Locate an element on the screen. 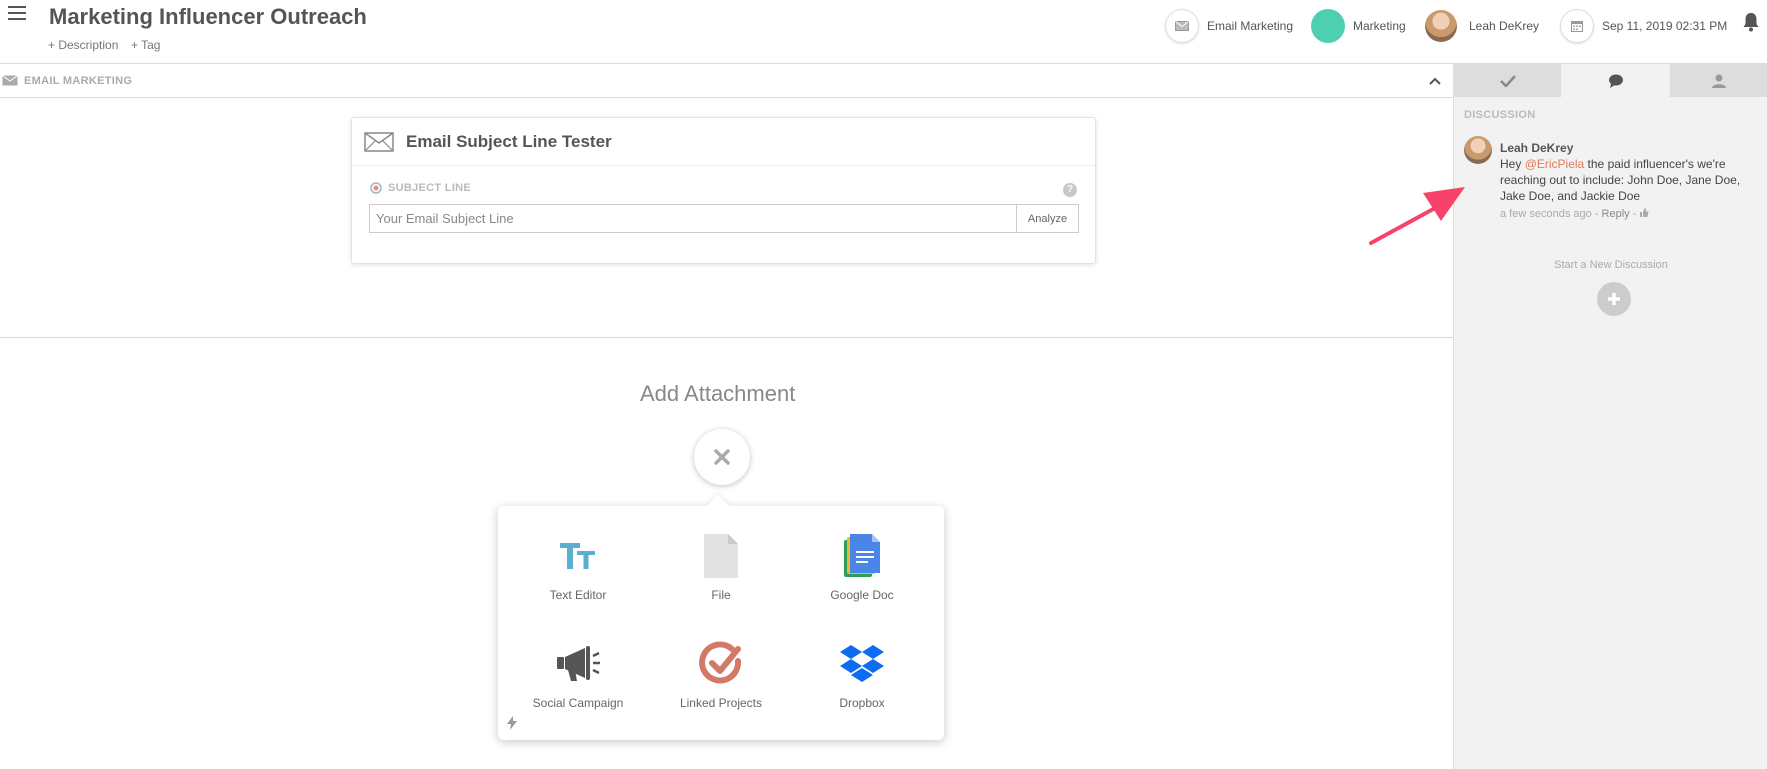 The image size is (1767, 769). comment-meta: a few seconds ago - Reply - is located at coordinates (1625, 214).